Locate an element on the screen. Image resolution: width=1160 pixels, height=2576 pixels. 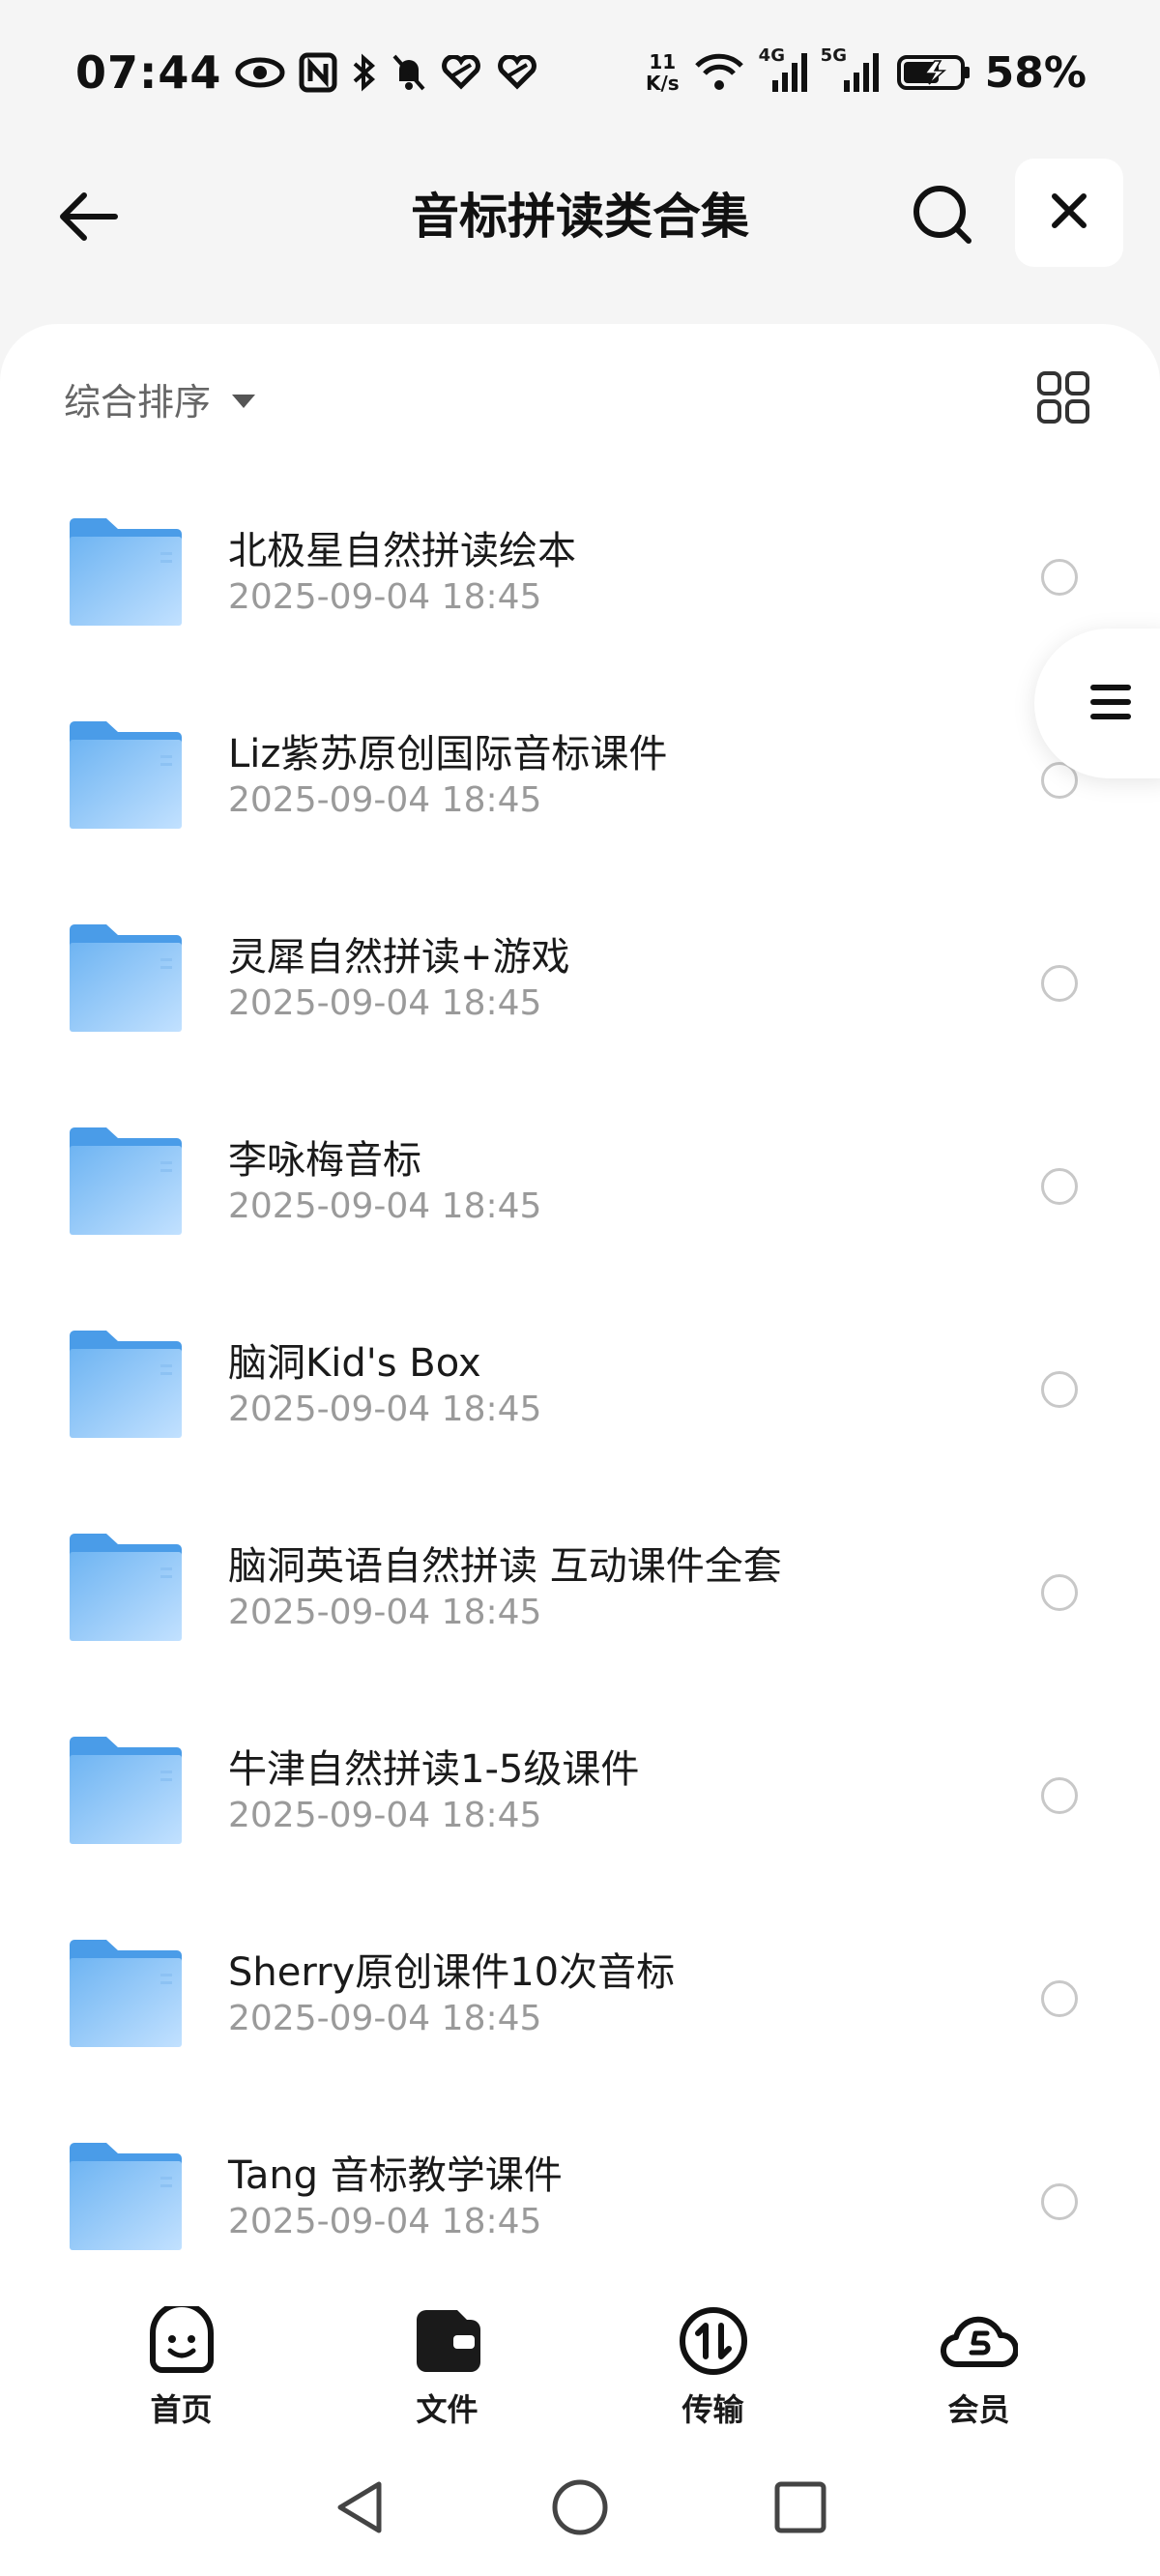
network-4g-label: 4G is located at coordinates (771, 55).